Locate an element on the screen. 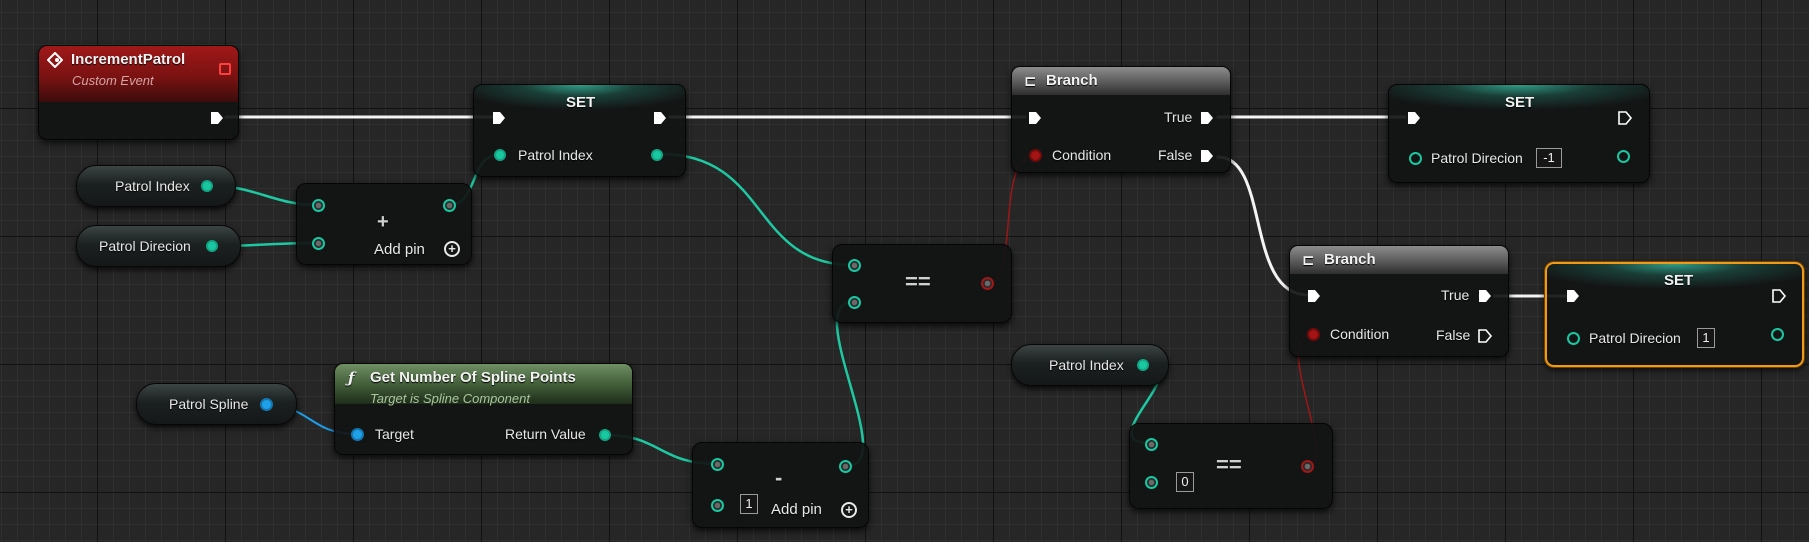 The image size is (1809, 542). subtract-add-pin-plus-icon: + is located at coordinates (849, 510).